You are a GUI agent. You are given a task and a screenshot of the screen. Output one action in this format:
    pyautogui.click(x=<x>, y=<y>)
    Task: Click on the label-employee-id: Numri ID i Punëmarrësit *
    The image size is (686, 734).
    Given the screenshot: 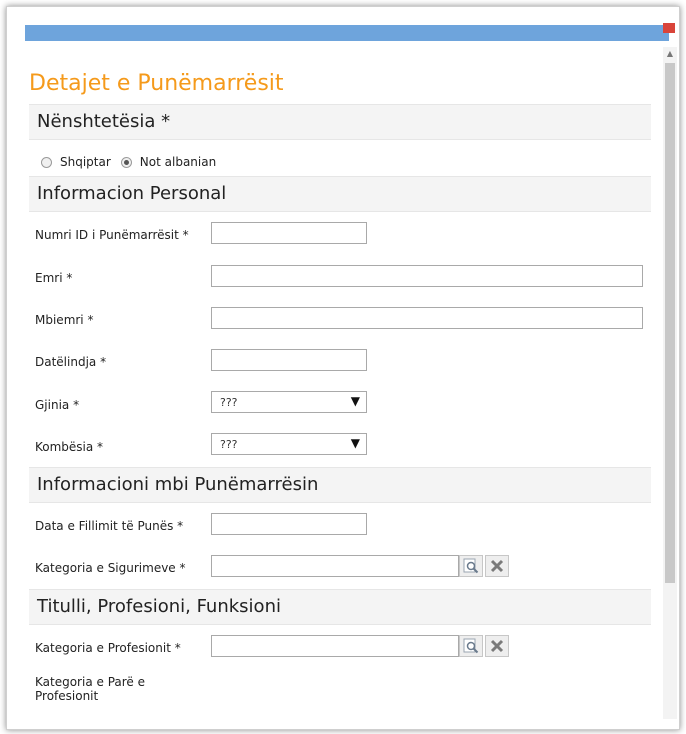 What is the action you would take?
    pyautogui.click(x=112, y=235)
    